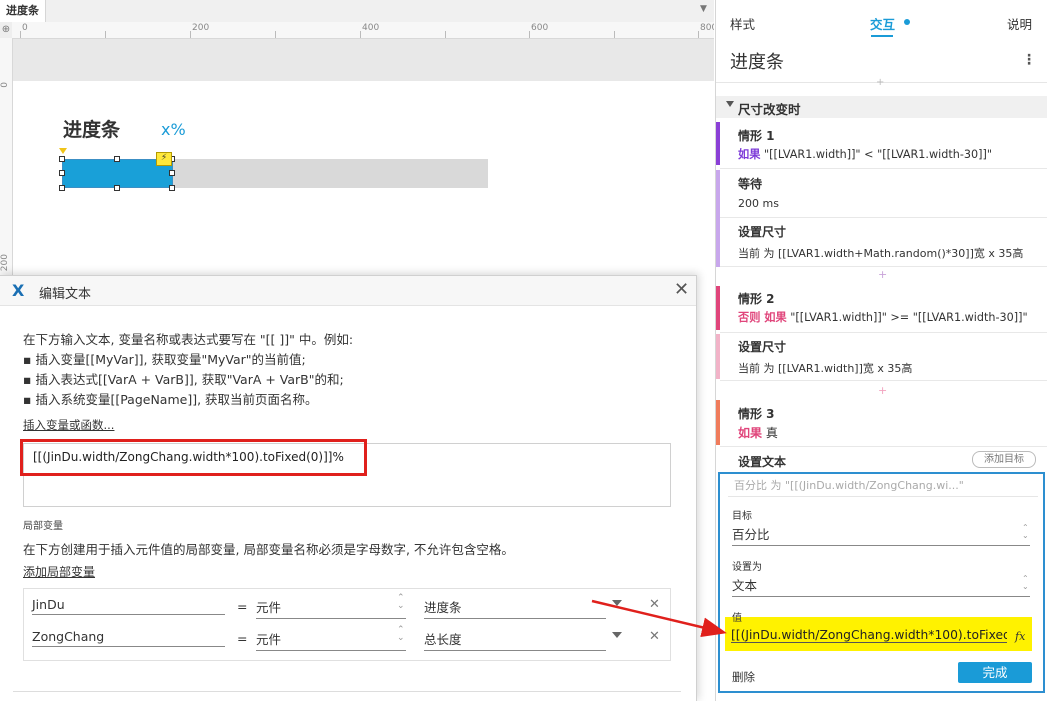 Image resolution: width=1047 pixels, height=701 pixels. What do you see at coordinates (540, 28) in the screenshot?
I see `ruler-tick-label: 600` at bounding box center [540, 28].